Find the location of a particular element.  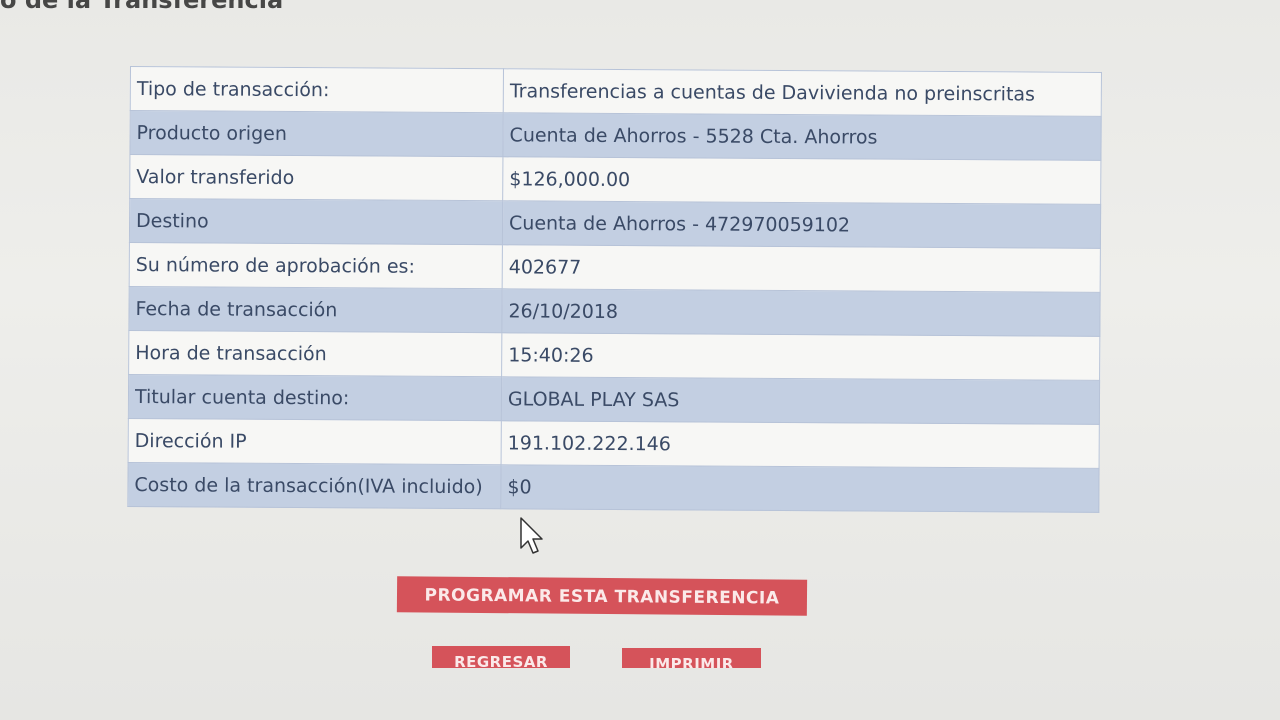

back-button: REGRESAR is located at coordinates (501, 657).